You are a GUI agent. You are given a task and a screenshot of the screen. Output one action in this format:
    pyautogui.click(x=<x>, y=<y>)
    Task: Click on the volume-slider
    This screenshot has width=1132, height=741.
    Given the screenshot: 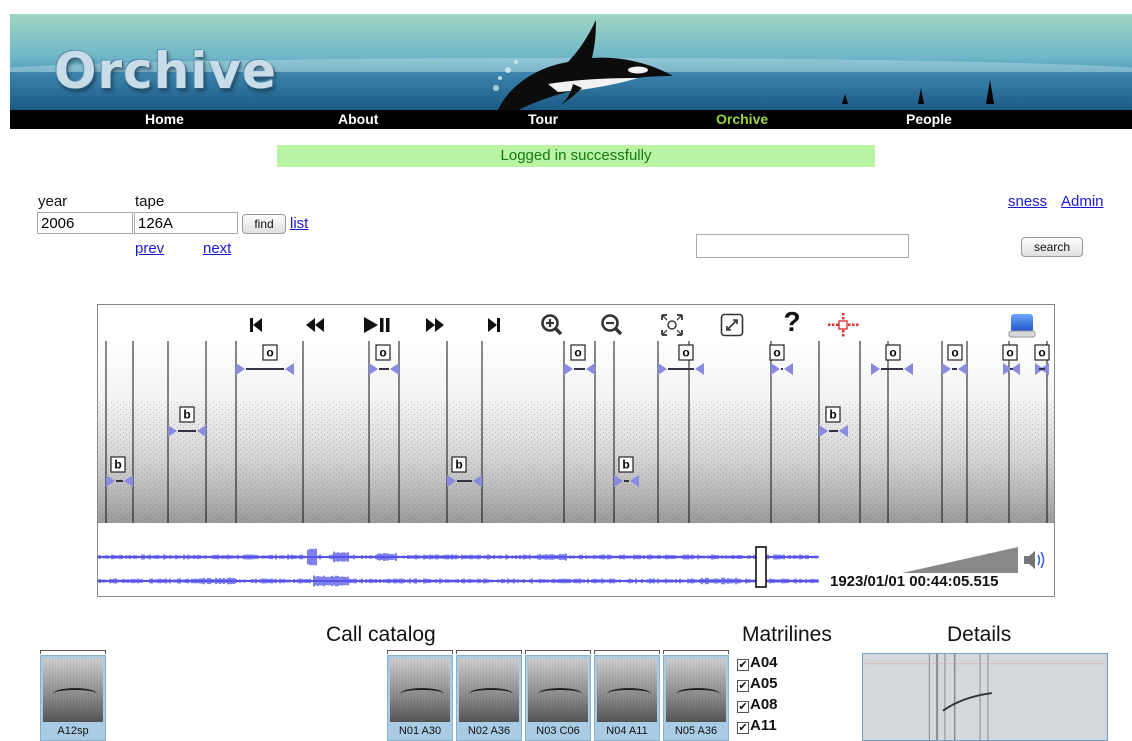 What is the action you would take?
    pyautogui.click(x=975, y=560)
    